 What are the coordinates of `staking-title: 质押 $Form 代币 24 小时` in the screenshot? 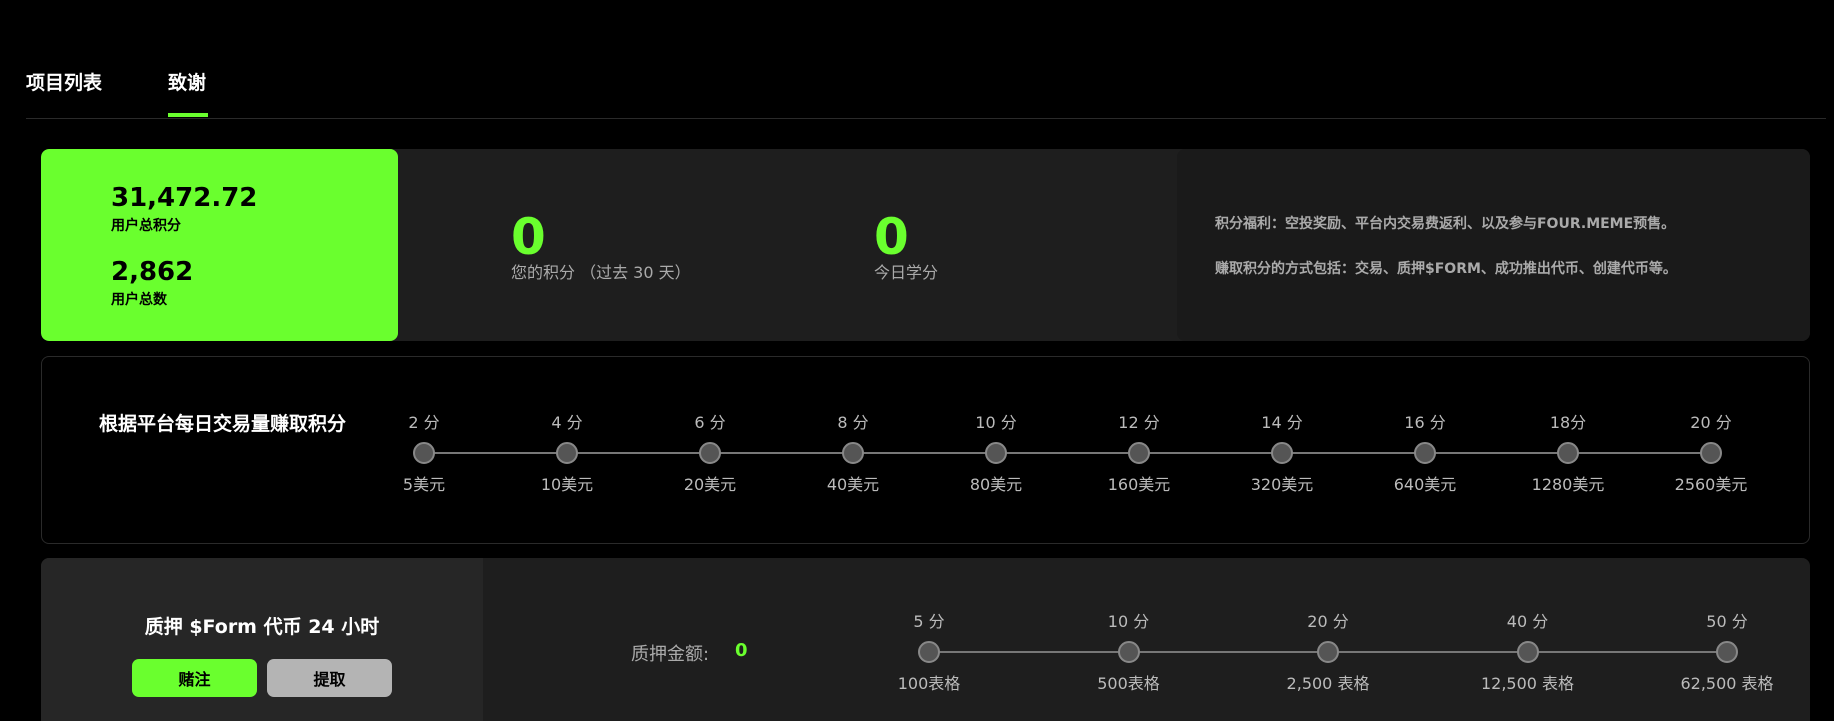 It's located at (262, 627).